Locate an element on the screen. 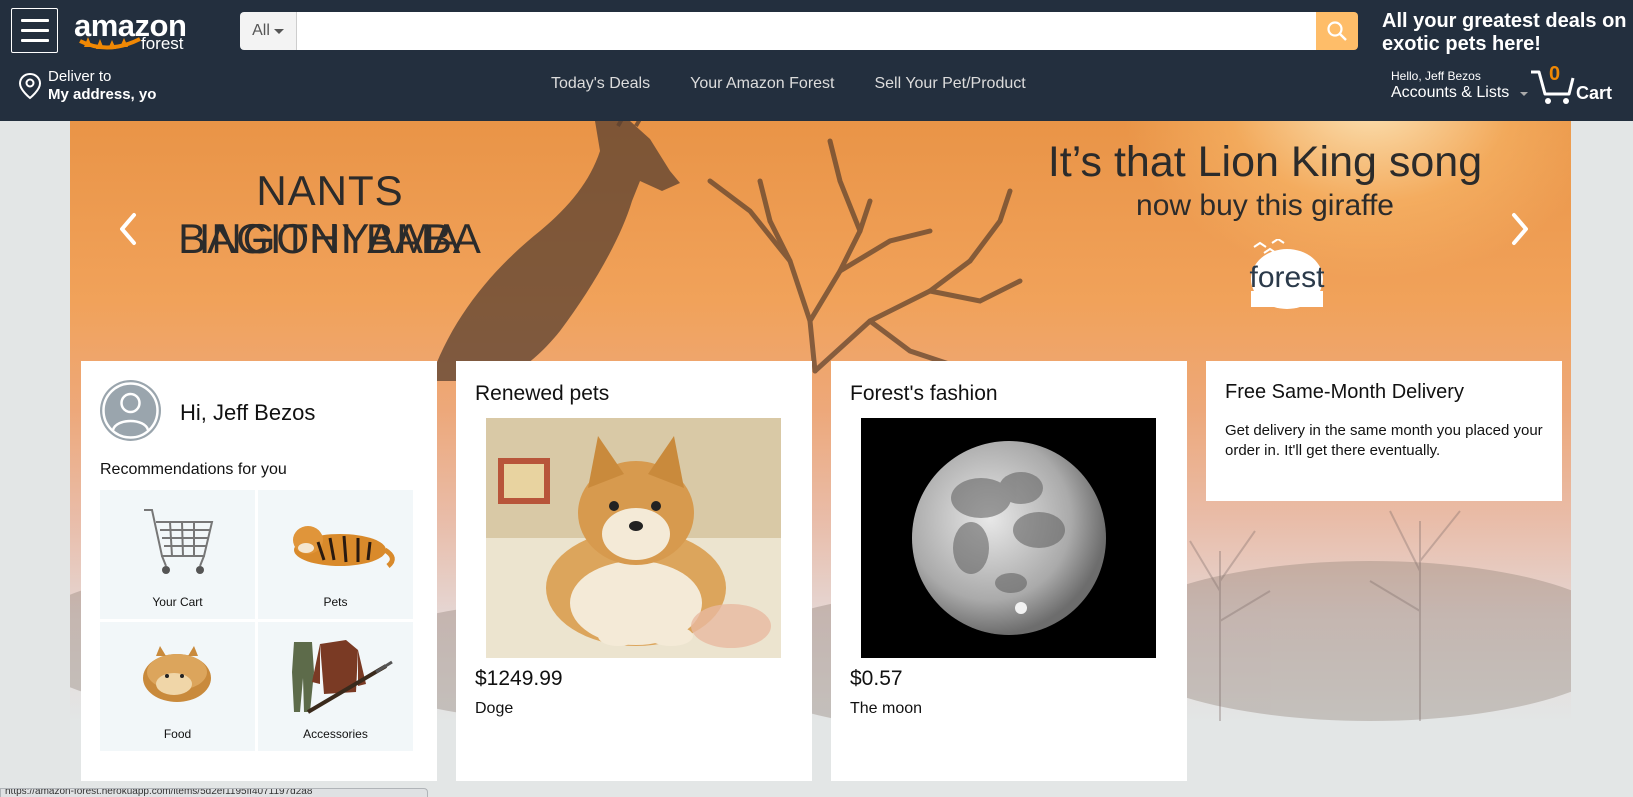  hamburger-icon is located at coordinates (34, 20).